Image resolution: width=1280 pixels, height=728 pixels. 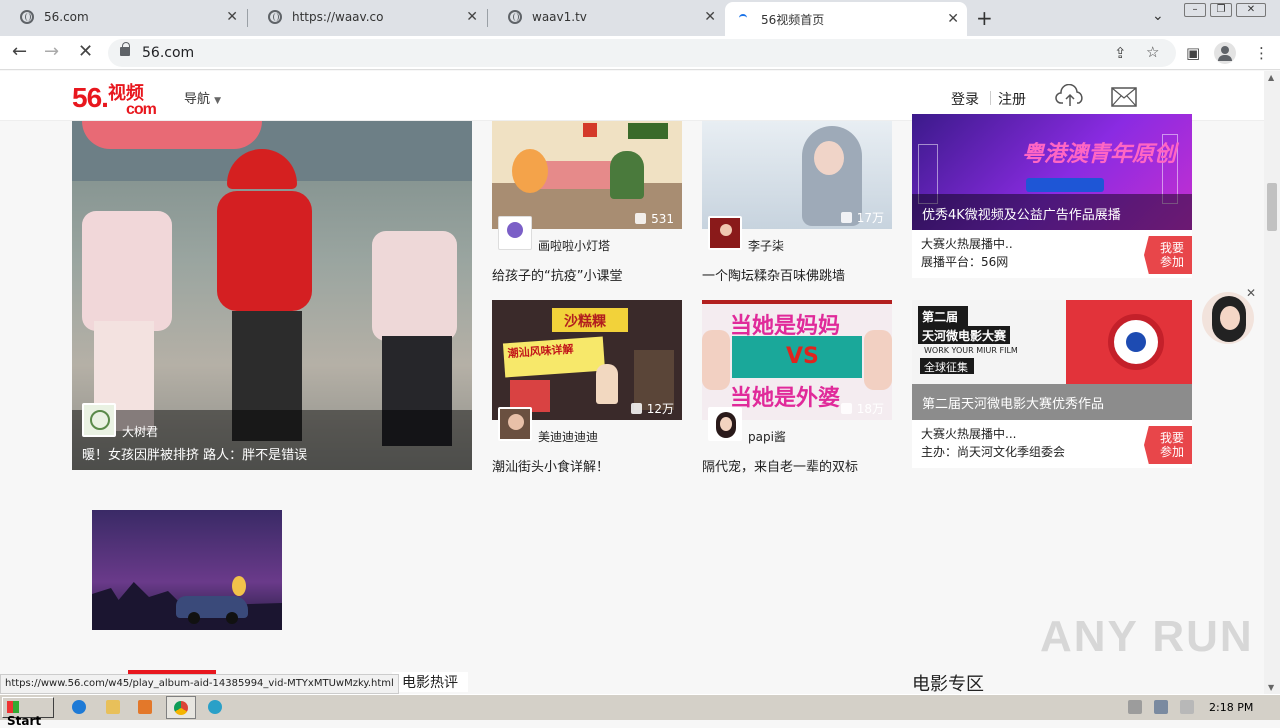 I want to click on video-thumbnail: 当她是妈妈 VS 当她是外婆 VS 18万, so click(x=797, y=360).